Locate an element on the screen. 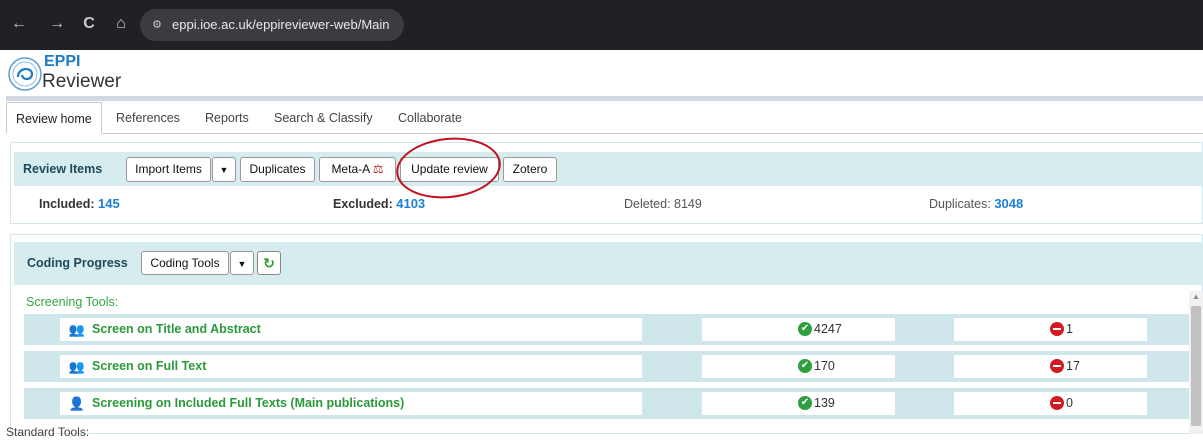  included-count: 170 is located at coordinates (824, 366).